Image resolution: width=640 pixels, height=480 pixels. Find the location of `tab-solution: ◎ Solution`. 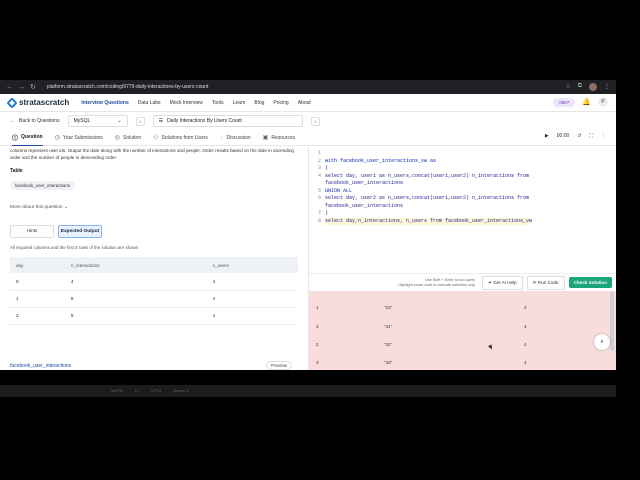

tab-solution: ◎ Solution is located at coordinates (128, 138).